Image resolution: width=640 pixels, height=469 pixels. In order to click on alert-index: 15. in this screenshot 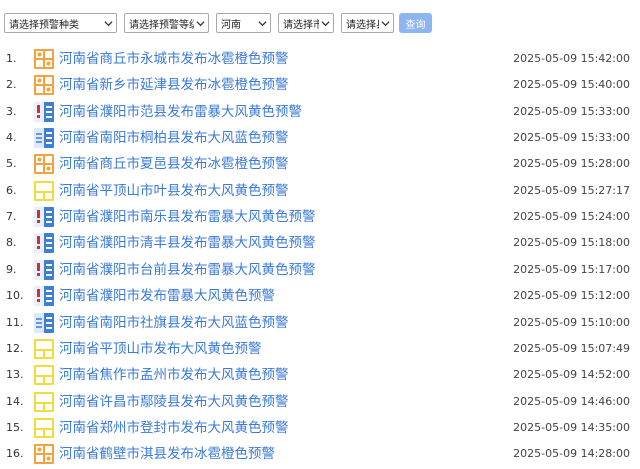, I will do `click(15, 427)`.